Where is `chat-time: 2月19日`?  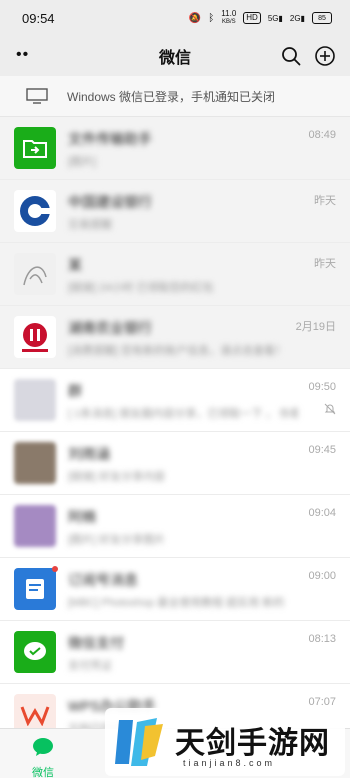
chat-time: 2月19日 is located at coordinates (315, 327).